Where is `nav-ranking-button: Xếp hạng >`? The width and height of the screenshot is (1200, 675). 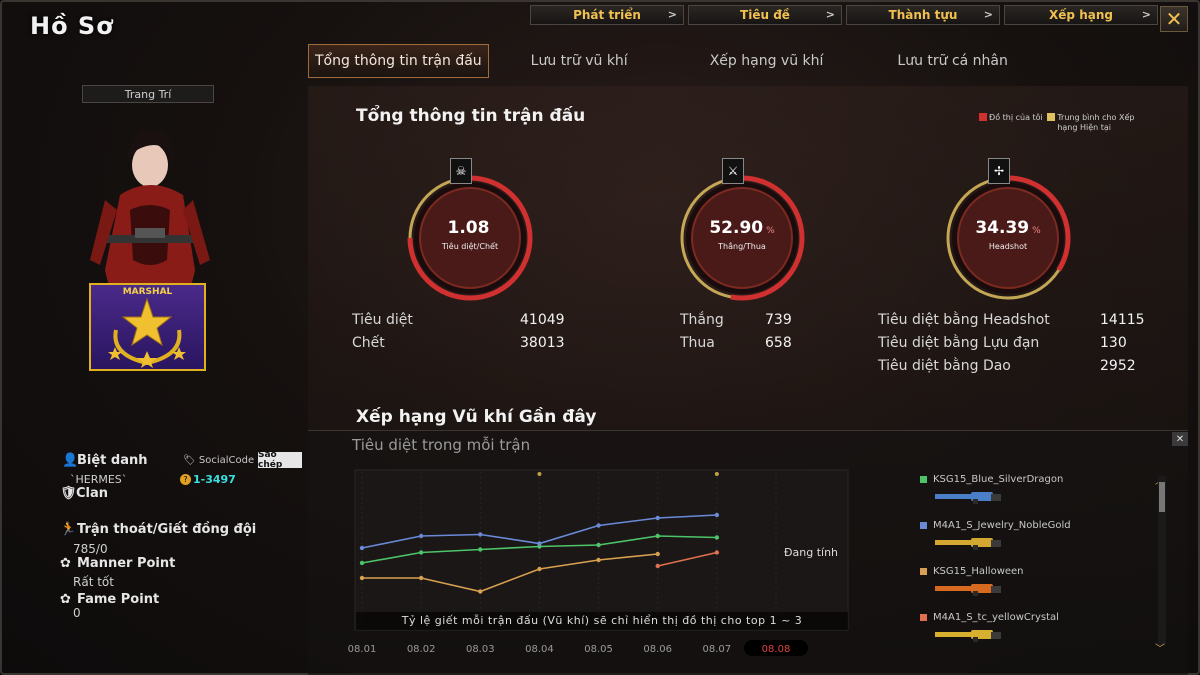 nav-ranking-button: Xếp hạng > is located at coordinates (1081, 15).